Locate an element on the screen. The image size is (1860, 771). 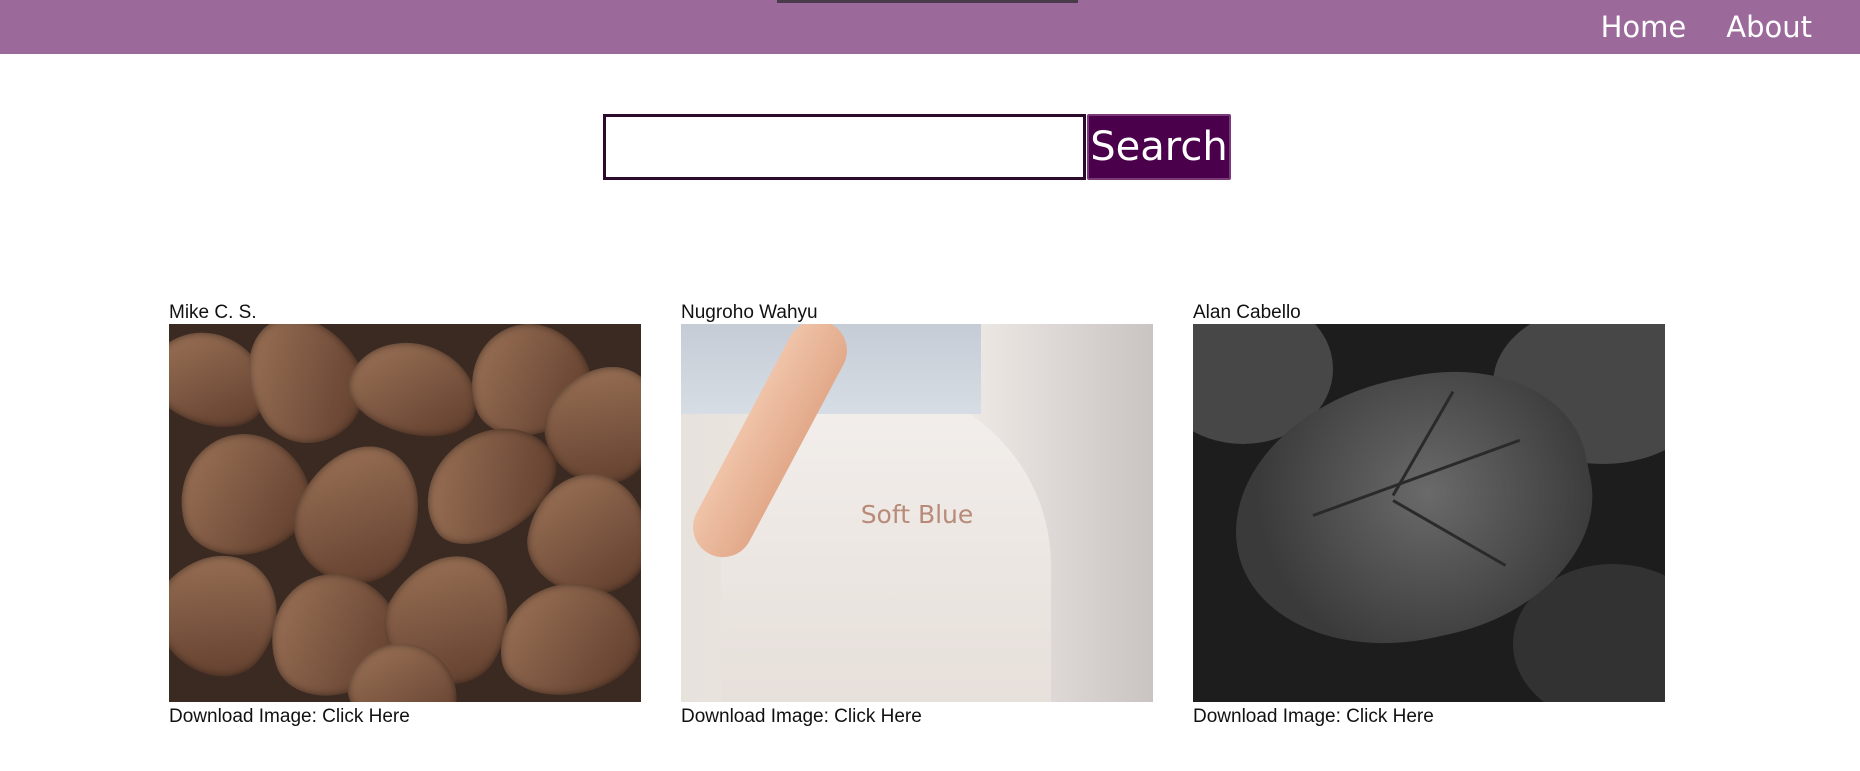
photographer-name: Mike C. S. is located at coordinates (213, 312).